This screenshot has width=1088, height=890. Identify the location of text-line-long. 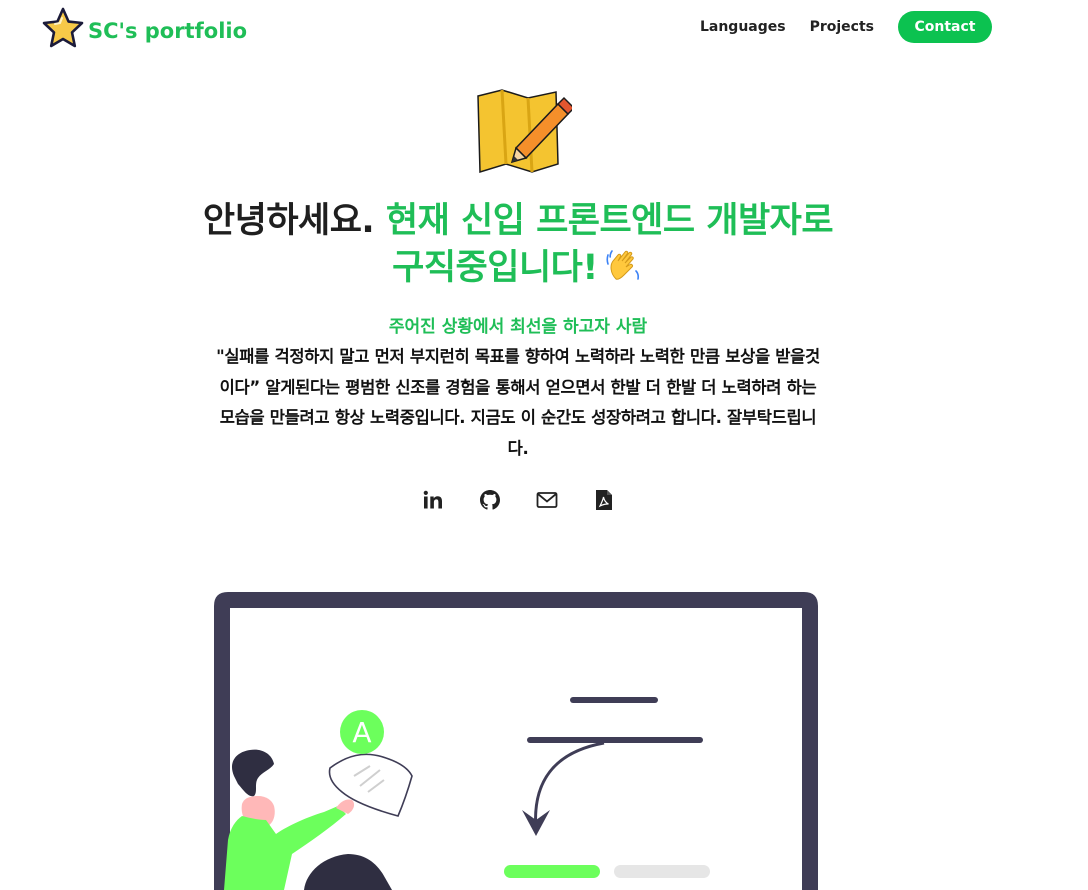
(615, 740).